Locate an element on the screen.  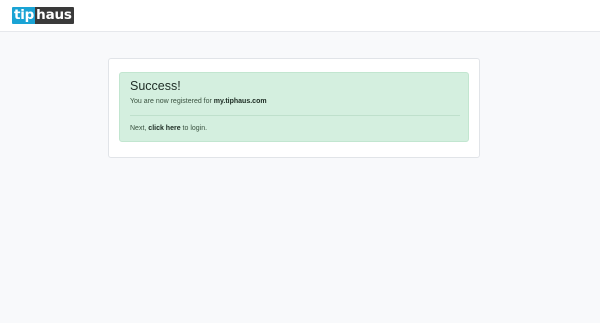
next-step-message: Next, click here to login. is located at coordinates (168, 128).